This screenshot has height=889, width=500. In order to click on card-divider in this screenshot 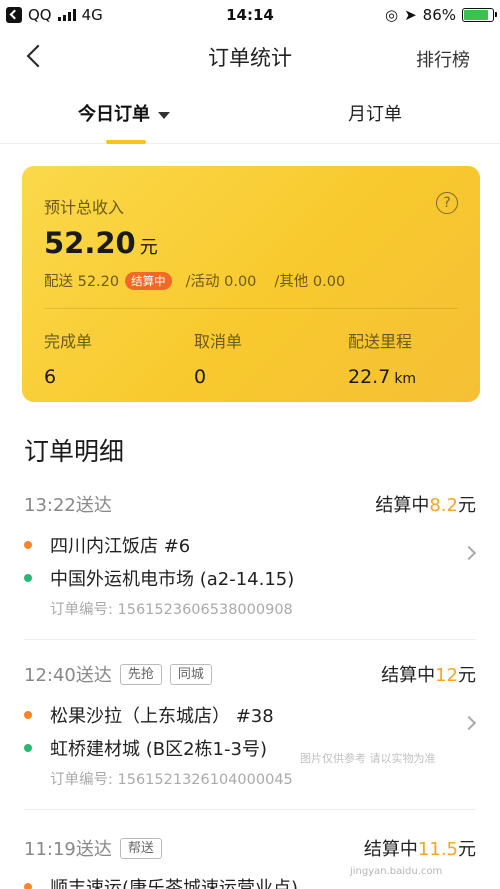, I will do `click(251, 308)`.